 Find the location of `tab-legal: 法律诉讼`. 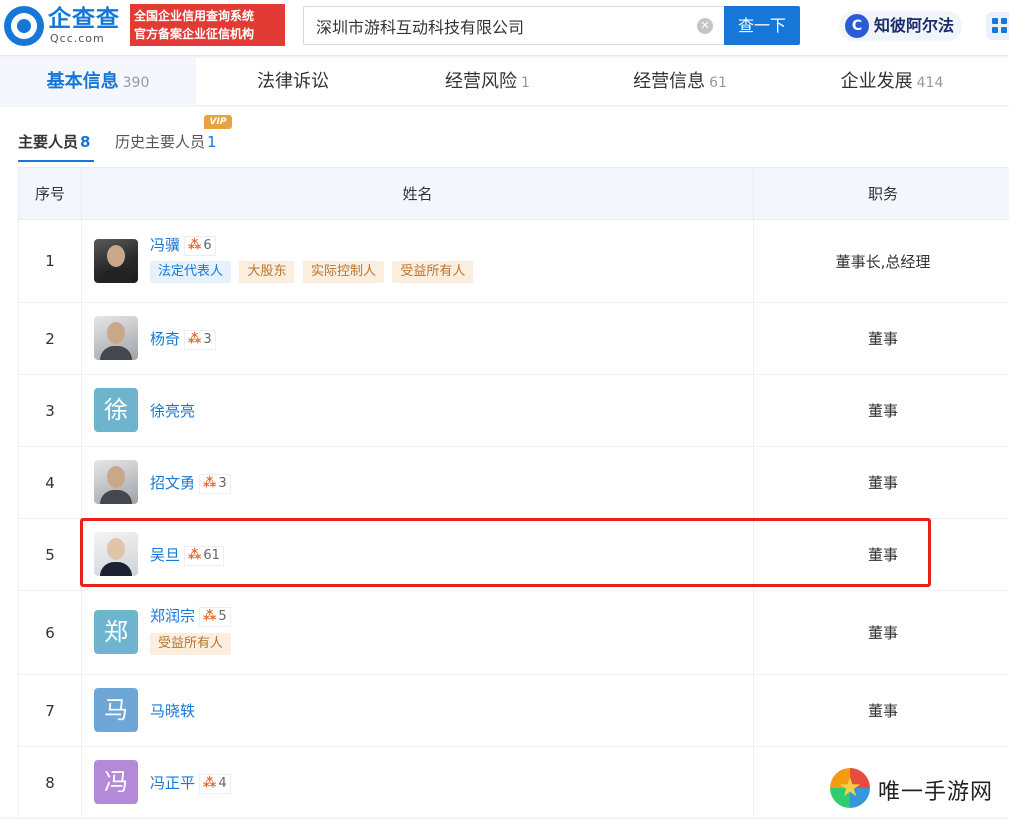

tab-legal: 法律诉讼 is located at coordinates (293, 82).